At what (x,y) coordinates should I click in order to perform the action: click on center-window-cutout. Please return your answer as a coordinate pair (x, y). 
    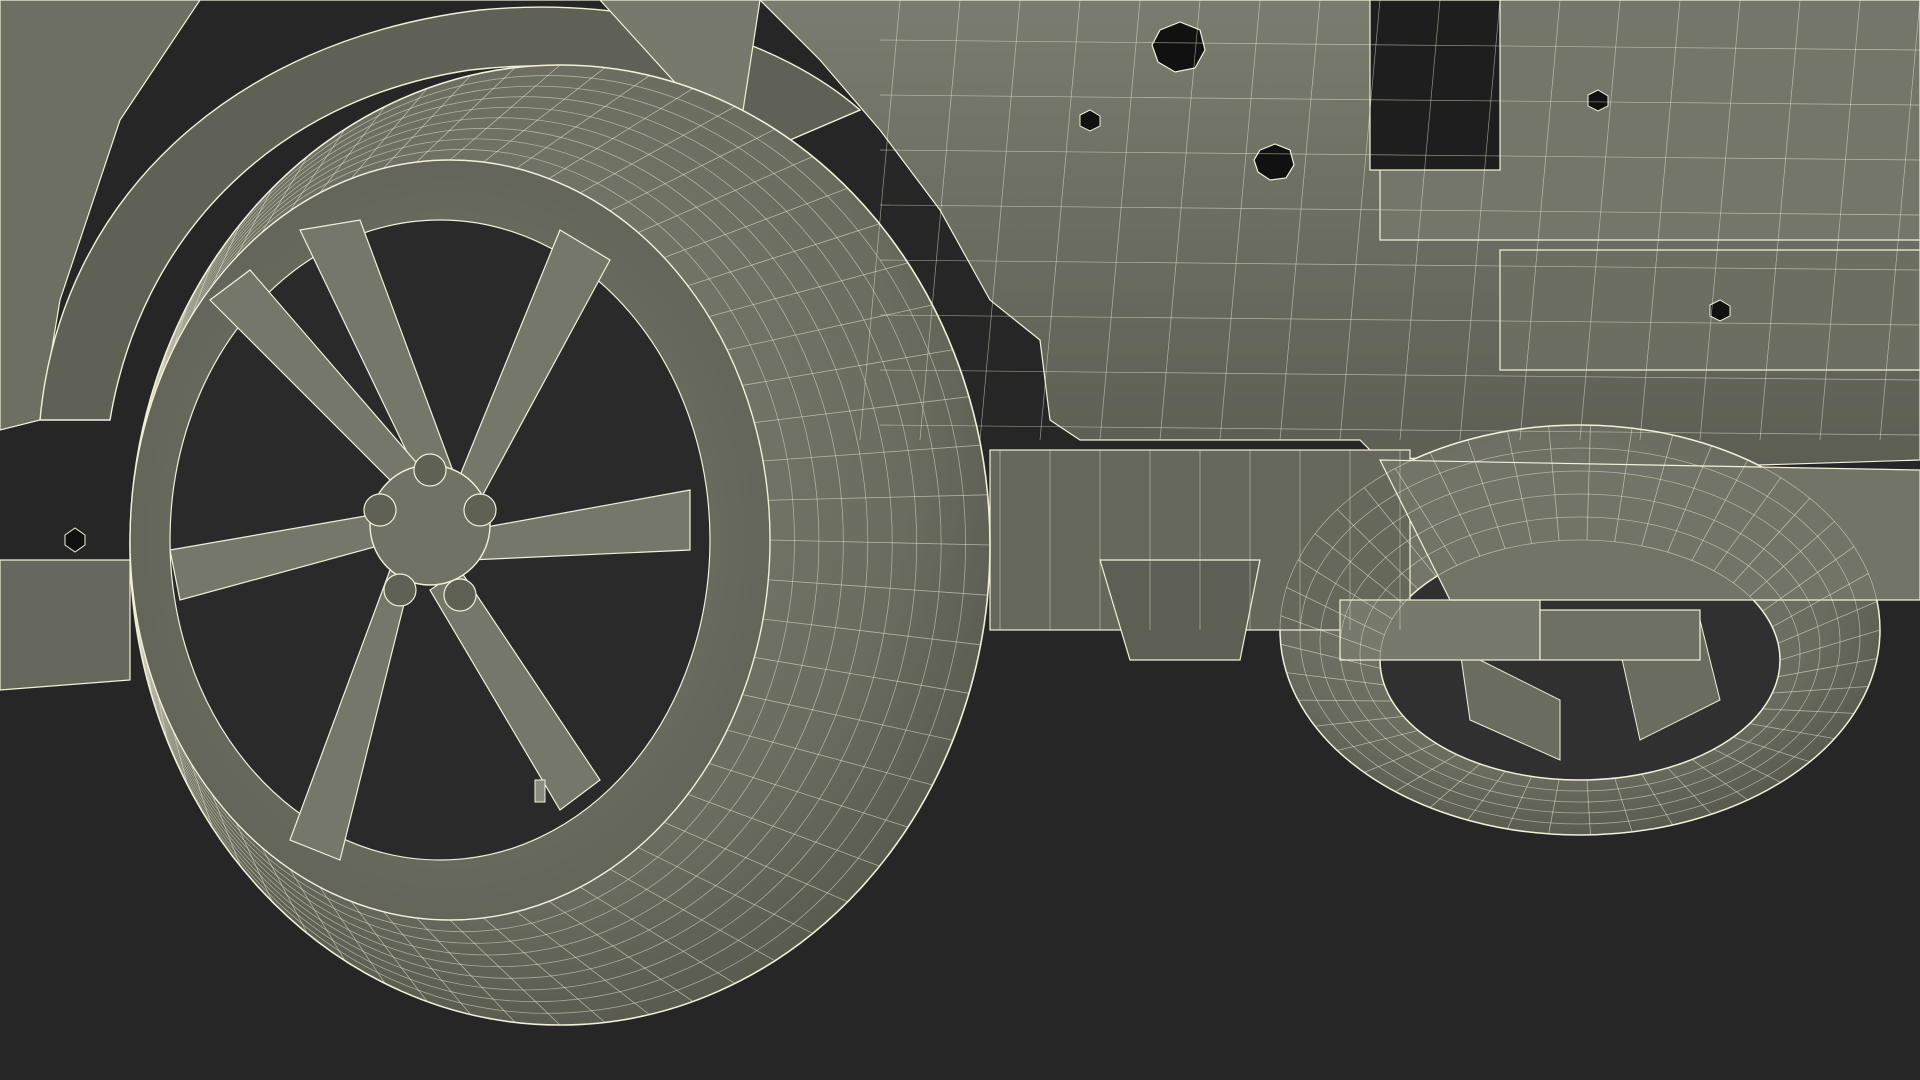
    Looking at the image, I should click on (1435, 85).